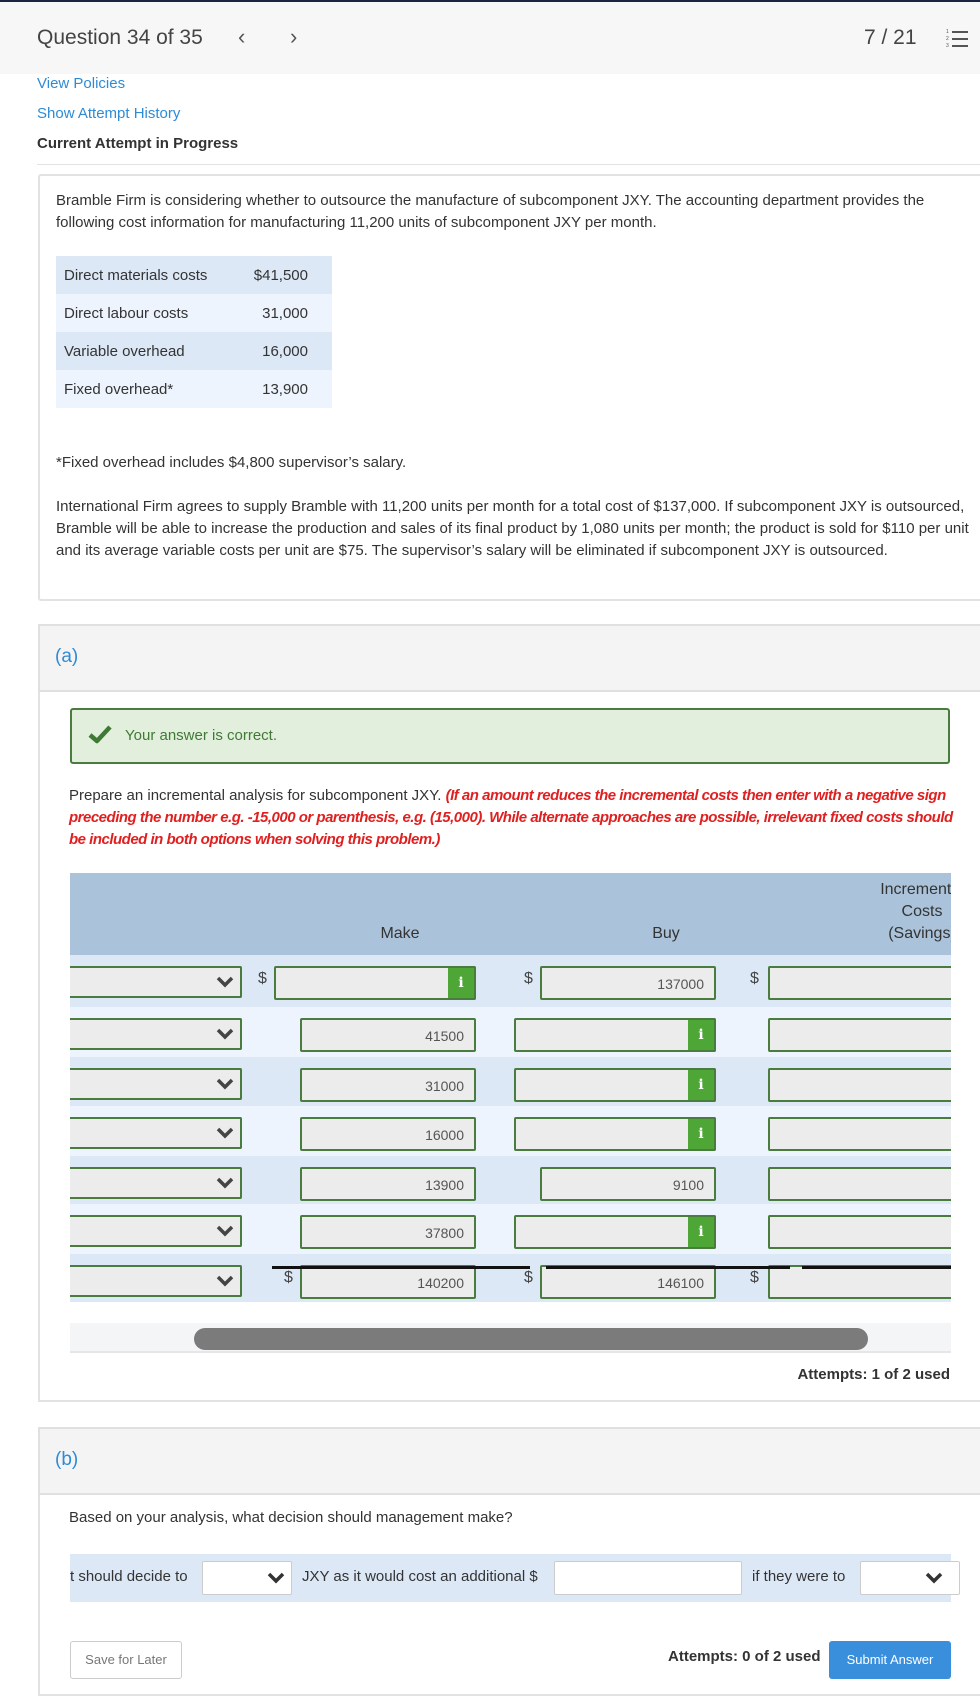 The image size is (980, 1696). Describe the element at coordinates (67, 656) in the screenshot. I see `part-a-label: (a)` at that location.